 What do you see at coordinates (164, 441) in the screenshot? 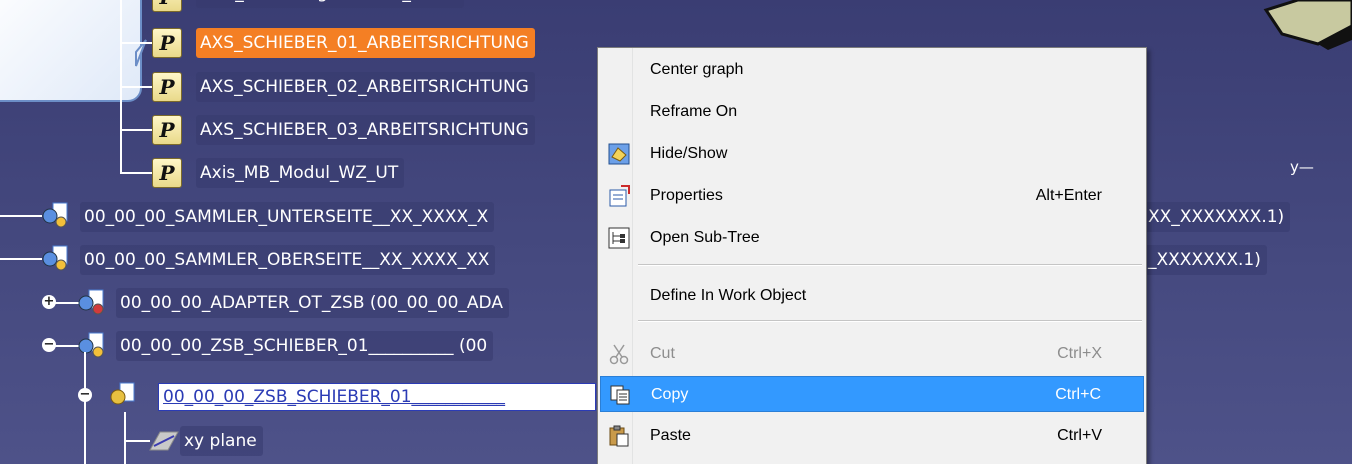
I see `plane-icon` at bounding box center [164, 441].